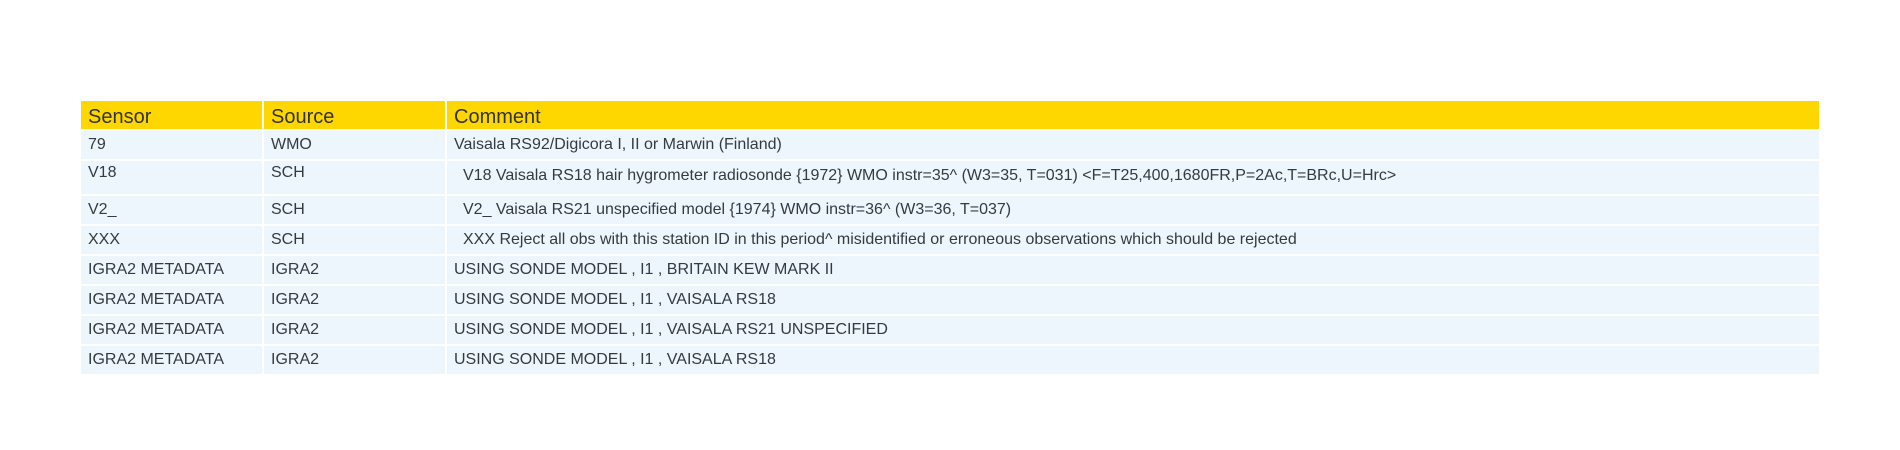 This screenshot has width=1900, height=450. I want to click on cell-sensor: 79, so click(171, 145).